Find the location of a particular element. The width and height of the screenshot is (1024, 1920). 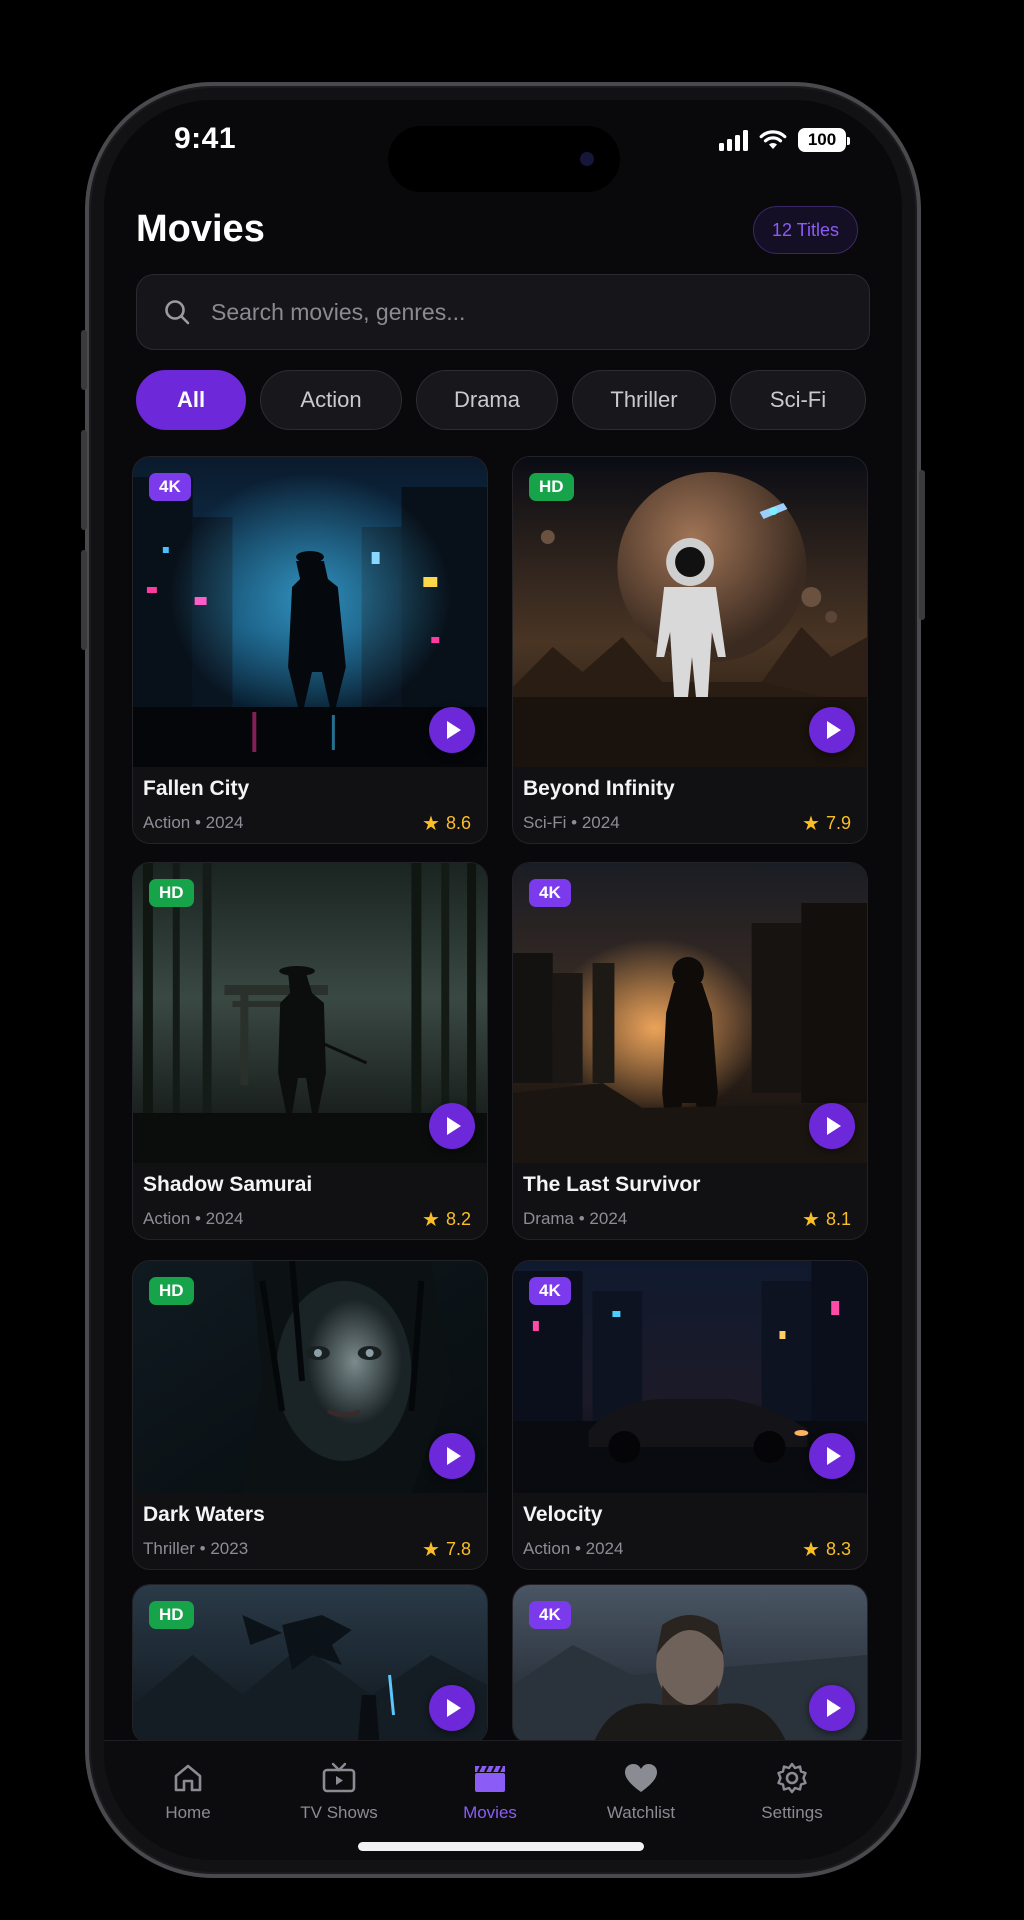

tab-label: Settings is located at coordinates (792, 1812).